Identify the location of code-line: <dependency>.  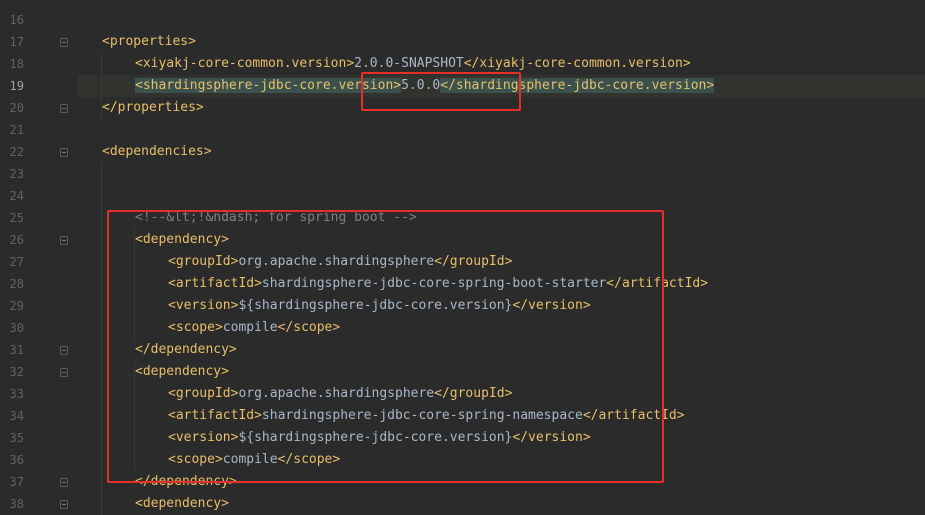
(182, 504).